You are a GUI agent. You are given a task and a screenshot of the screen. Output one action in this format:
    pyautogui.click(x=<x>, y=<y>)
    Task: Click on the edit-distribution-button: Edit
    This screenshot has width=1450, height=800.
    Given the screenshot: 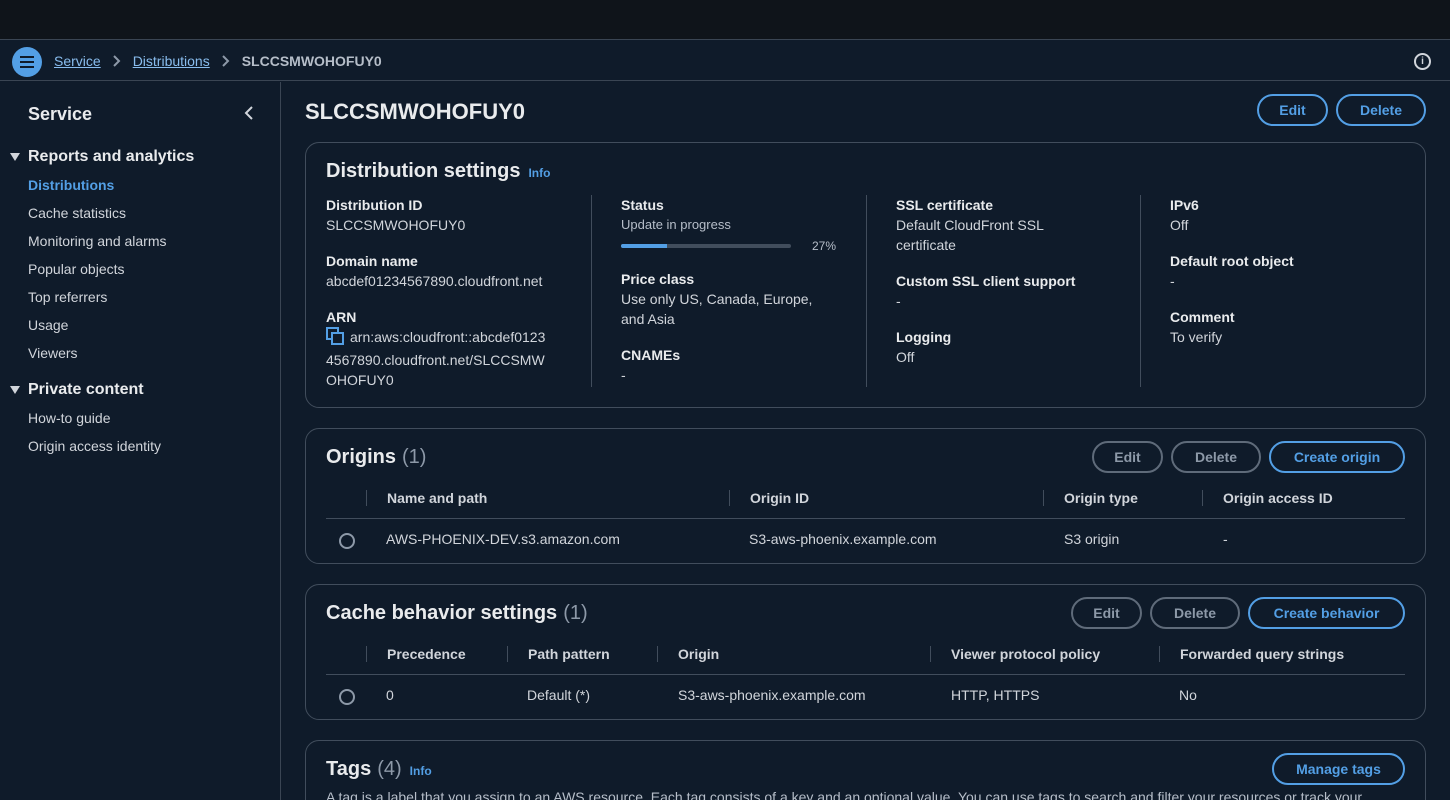 What is the action you would take?
    pyautogui.click(x=1292, y=110)
    